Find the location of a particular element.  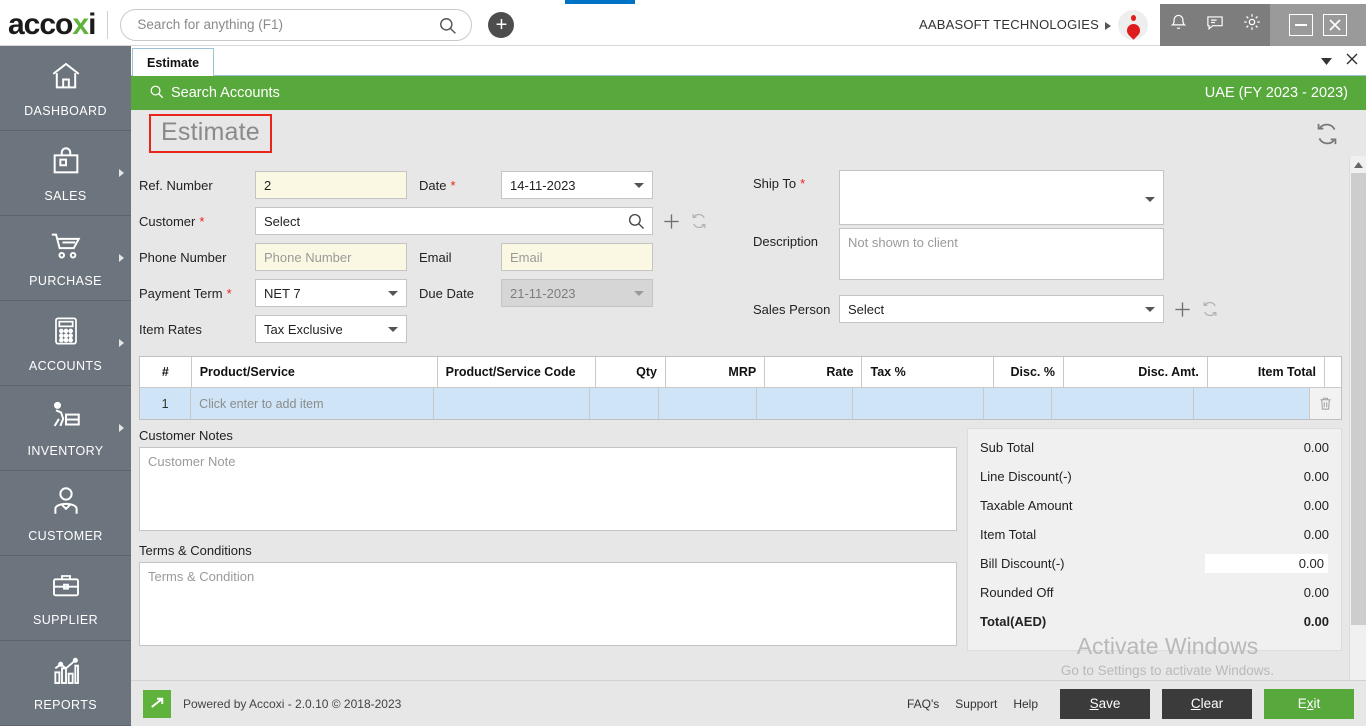

description-label: Description is located at coordinates (786, 241).